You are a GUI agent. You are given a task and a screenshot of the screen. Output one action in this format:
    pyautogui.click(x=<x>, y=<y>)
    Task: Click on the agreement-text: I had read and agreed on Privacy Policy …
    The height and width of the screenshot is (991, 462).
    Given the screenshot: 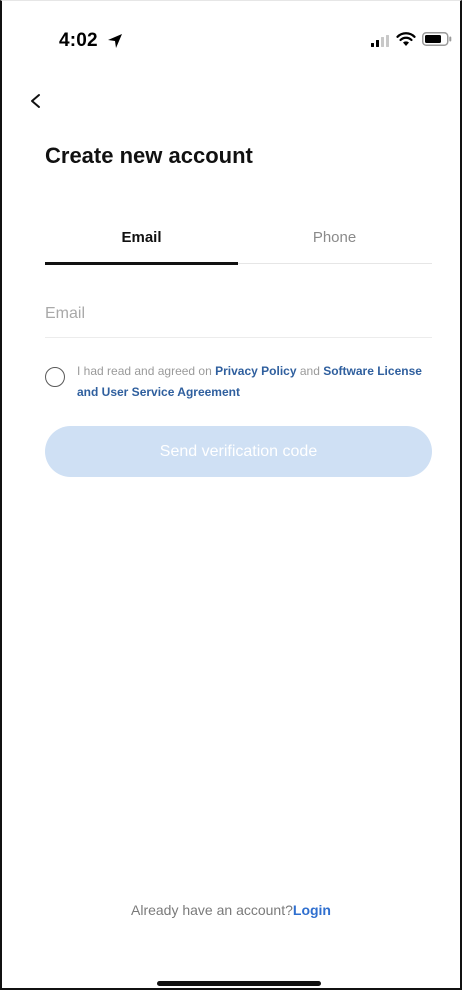 What is the action you would take?
    pyautogui.click(x=252, y=382)
    